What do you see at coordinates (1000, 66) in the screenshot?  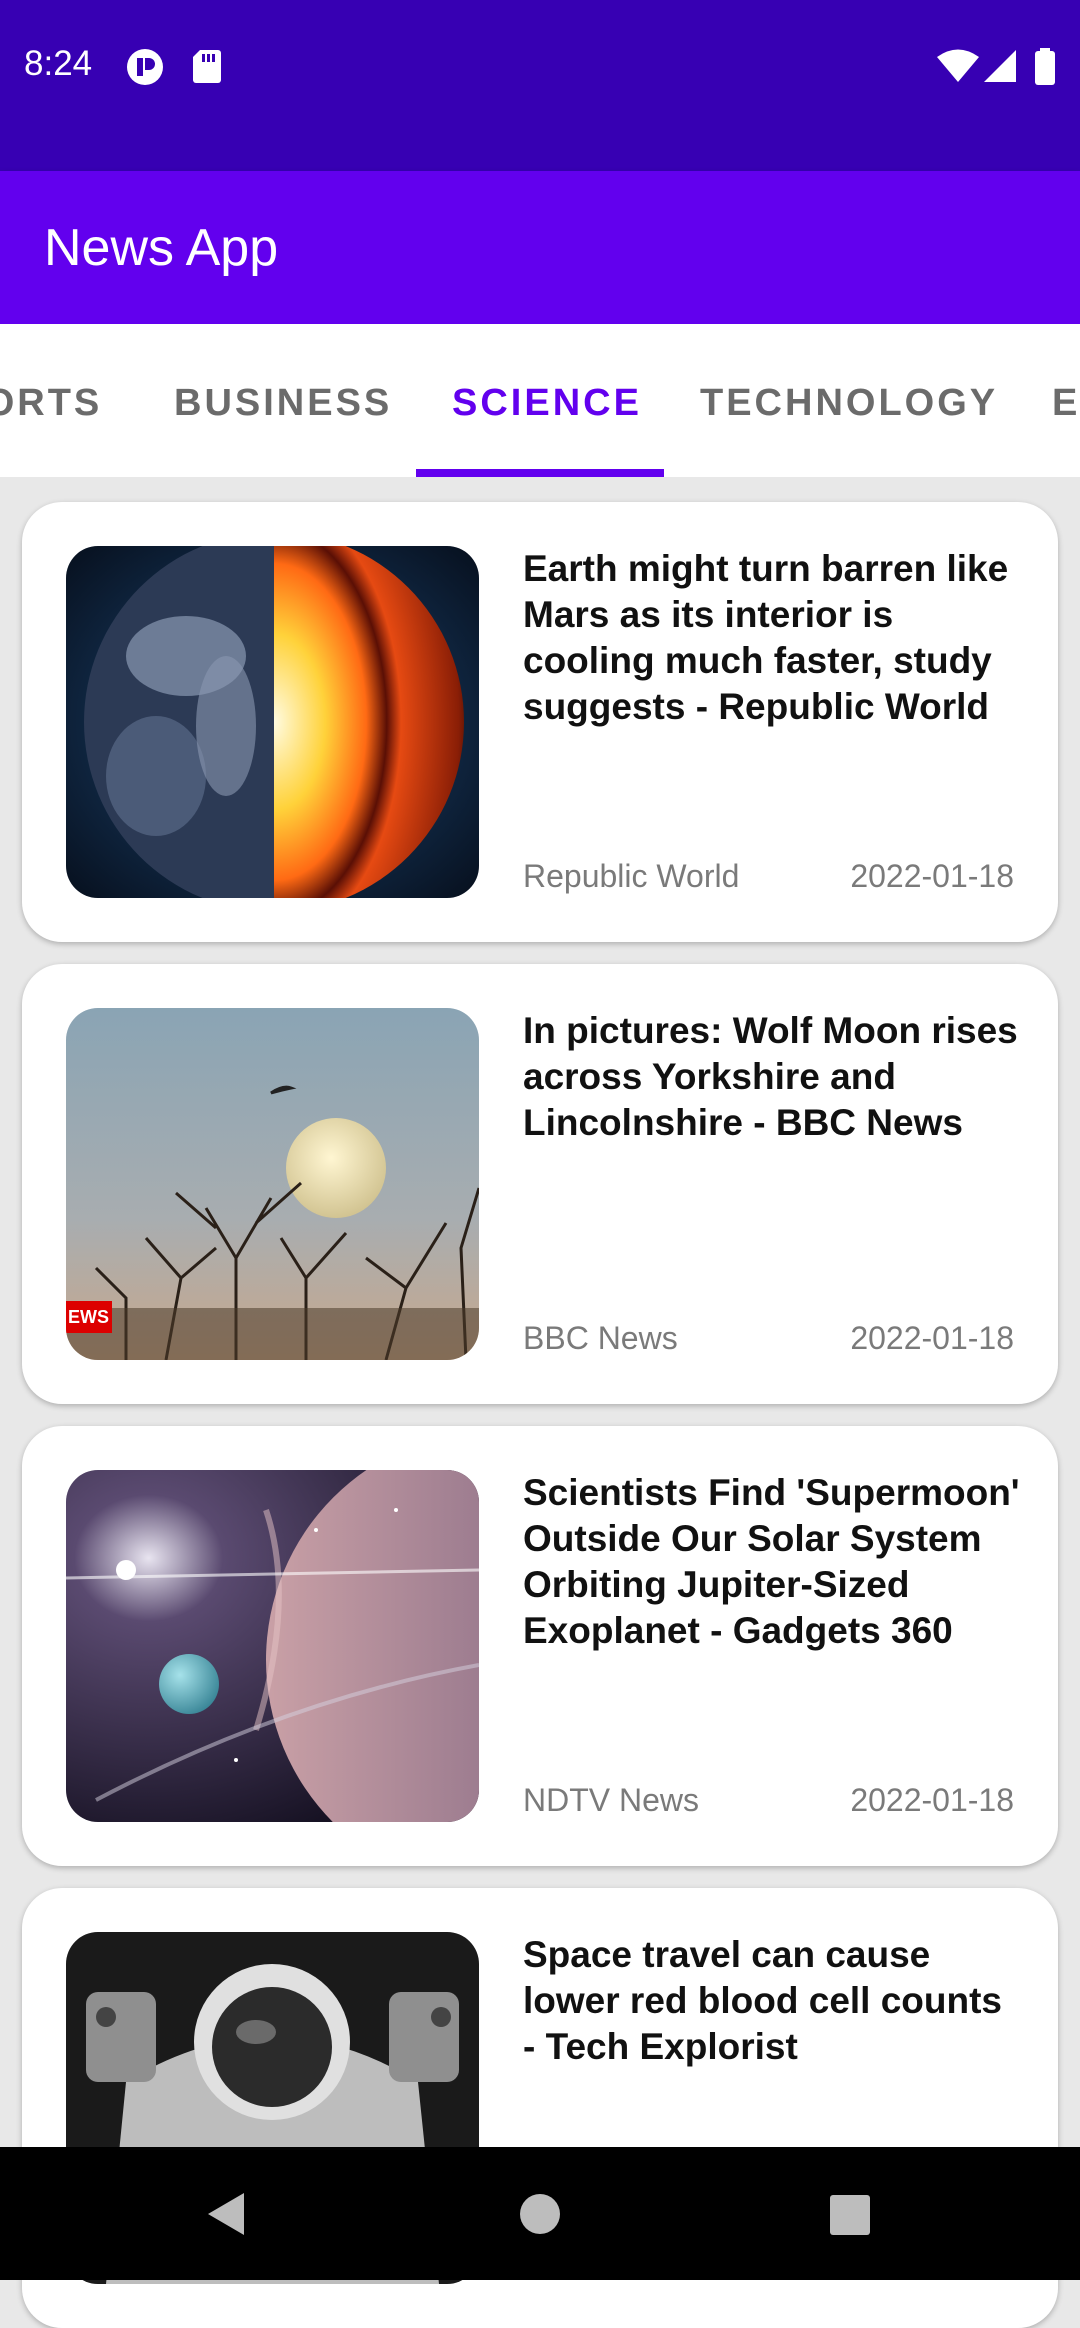 I see `cell-signal-icon` at bounding box center [1000, 66].